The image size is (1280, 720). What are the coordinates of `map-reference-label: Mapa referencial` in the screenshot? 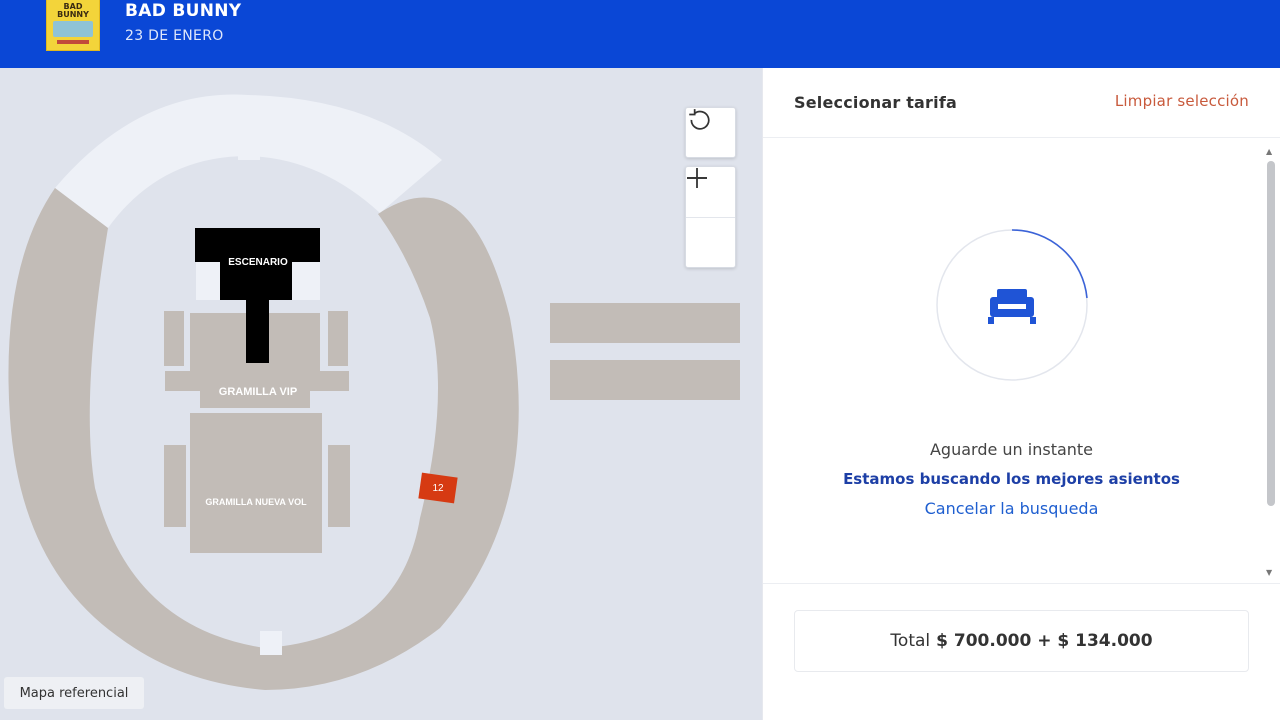 It's located at (74, 693).